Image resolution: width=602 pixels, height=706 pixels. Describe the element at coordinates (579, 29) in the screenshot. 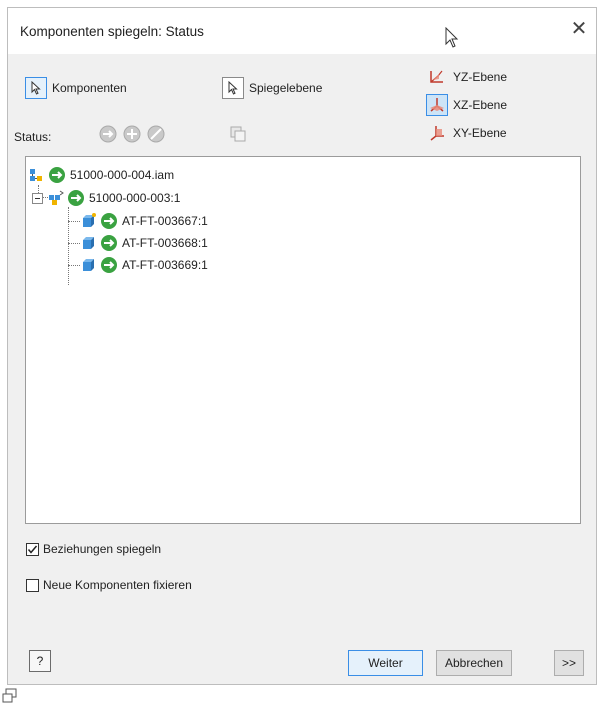

I see `close-icon: ✕` at that location.